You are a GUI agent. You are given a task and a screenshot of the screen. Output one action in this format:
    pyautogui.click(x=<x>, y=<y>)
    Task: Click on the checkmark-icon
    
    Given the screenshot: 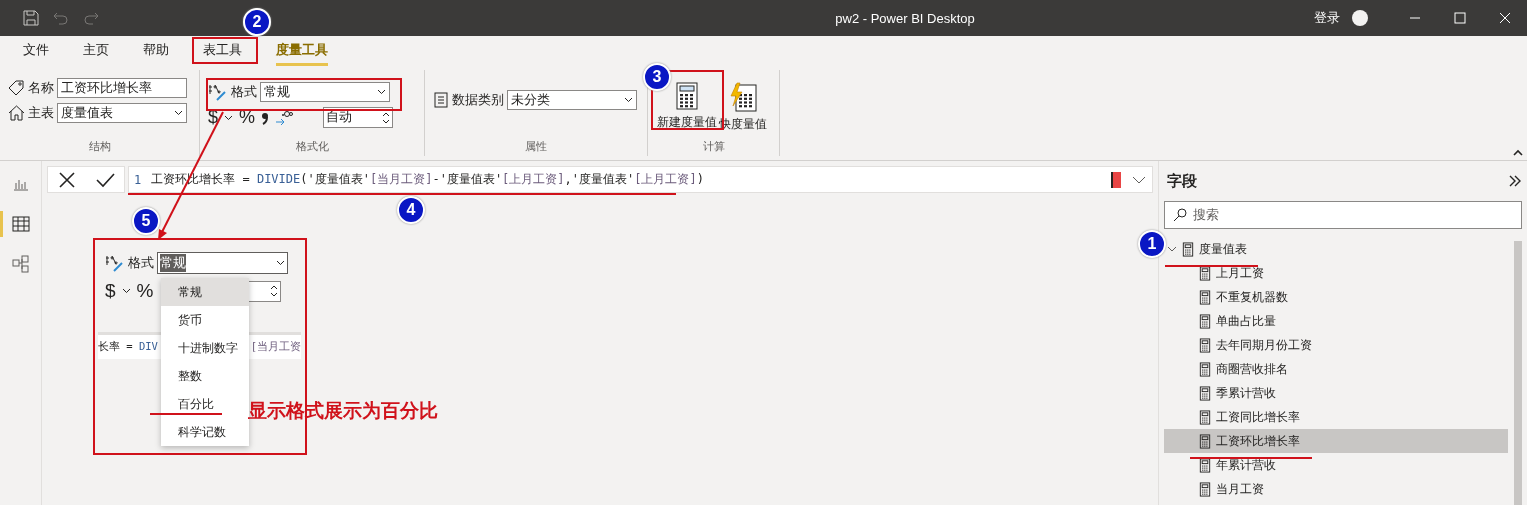 What is the action you would take?
    pyautogui.click(x=104, y=179)
    